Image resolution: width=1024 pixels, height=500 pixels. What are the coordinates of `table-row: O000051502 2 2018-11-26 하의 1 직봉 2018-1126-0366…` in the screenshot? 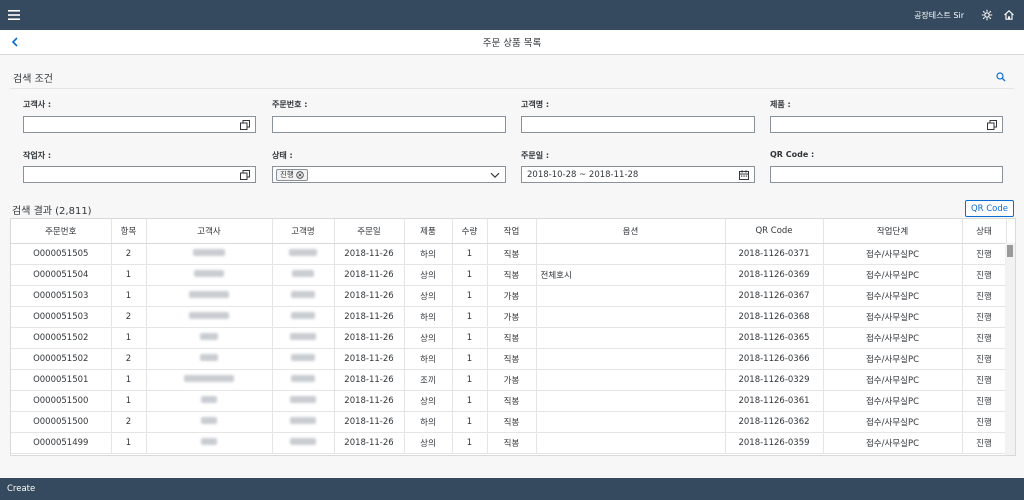 It's located at (509, 359).